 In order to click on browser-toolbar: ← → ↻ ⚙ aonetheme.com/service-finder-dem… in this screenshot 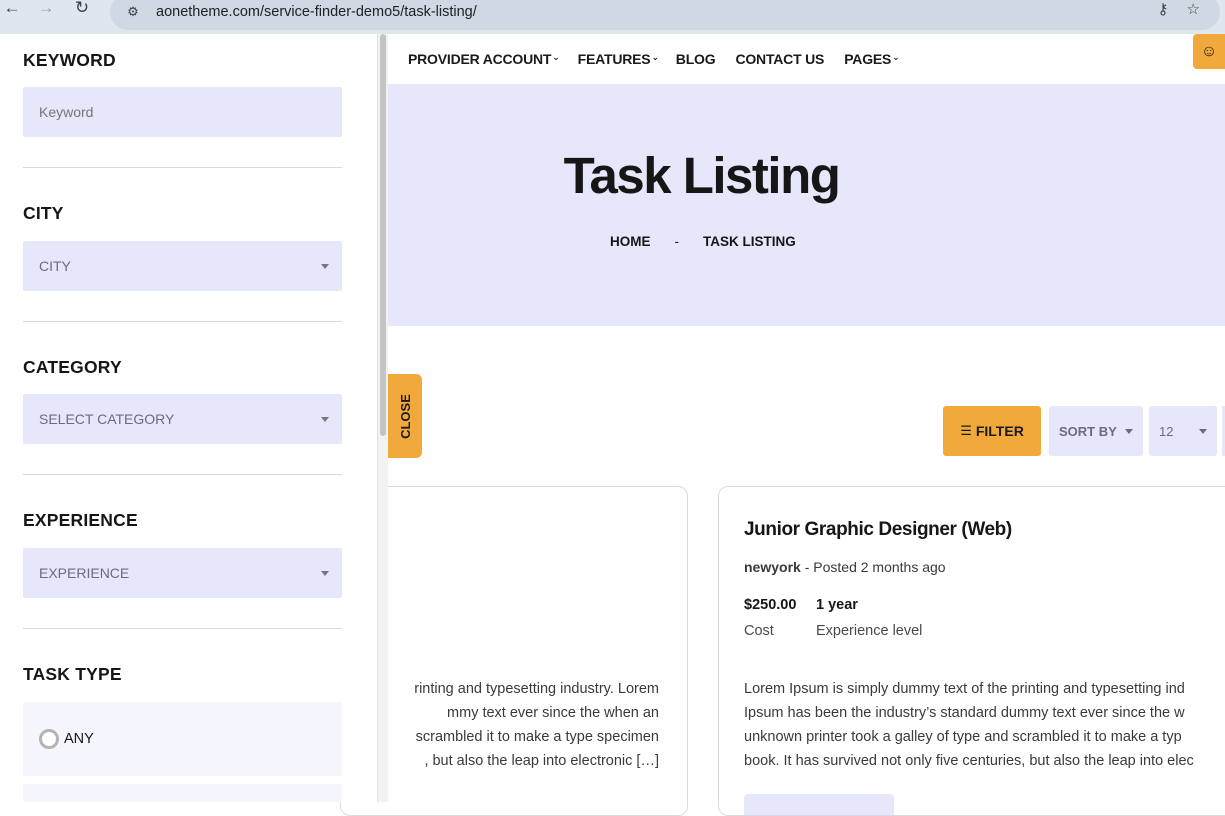, I will do `click(612, 17)`.